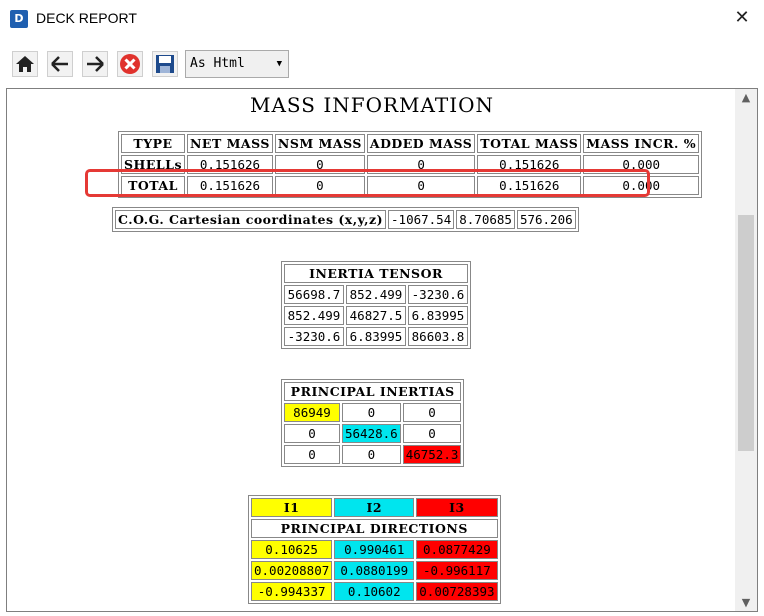  Describe the element at coordinates (376, 273) in the screenshot. I see `inertia-tensor-title: INERTIA TENSOR` at that location.